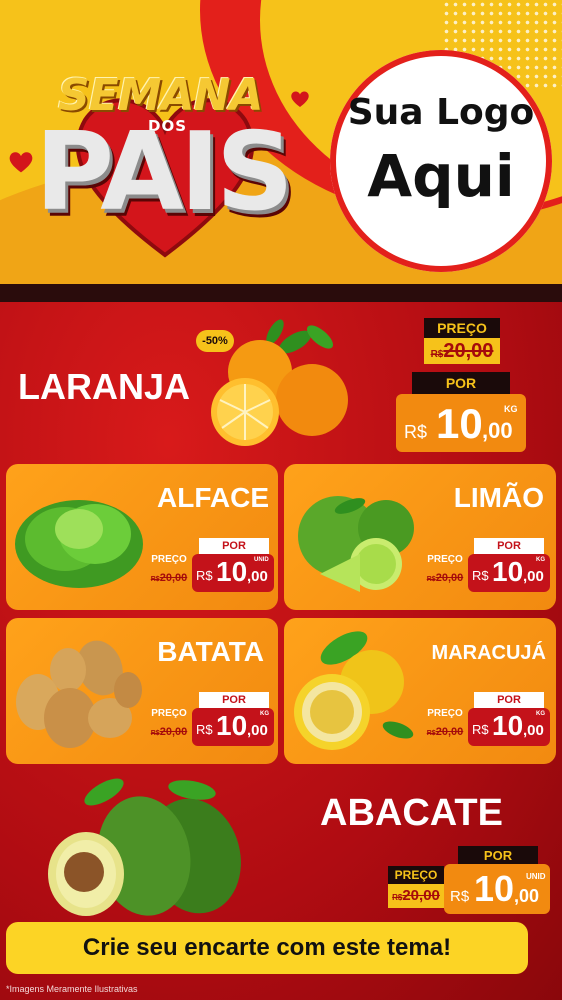  I want to click on discount-badge: -50%, so click(215, 341).